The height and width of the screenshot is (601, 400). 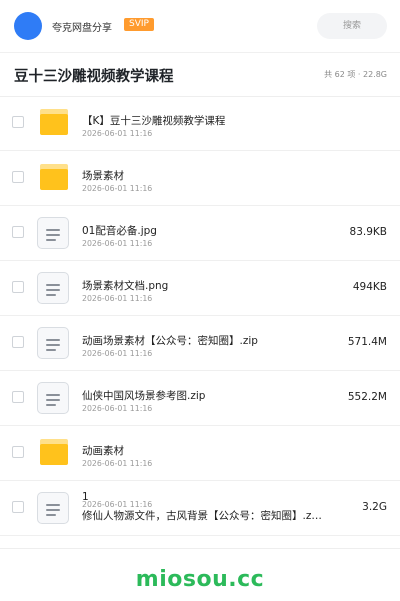 I want to click on file-size: 83.9KB, so click(x=368, y=232).